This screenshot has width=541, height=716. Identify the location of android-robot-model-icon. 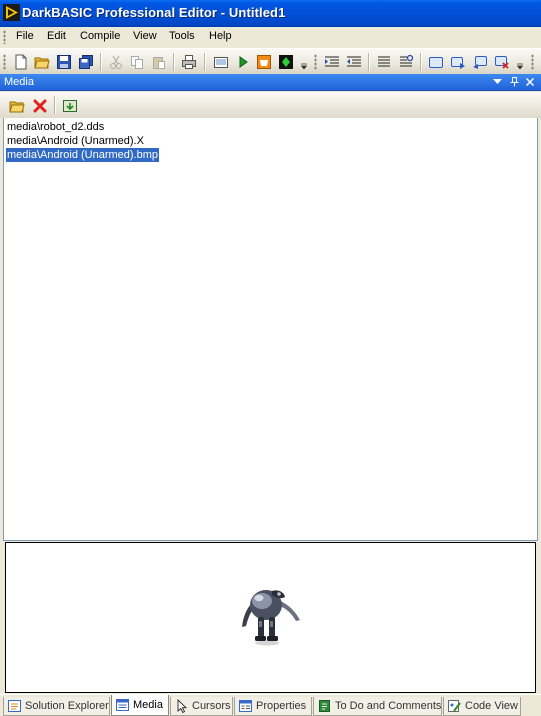
(271, 618).